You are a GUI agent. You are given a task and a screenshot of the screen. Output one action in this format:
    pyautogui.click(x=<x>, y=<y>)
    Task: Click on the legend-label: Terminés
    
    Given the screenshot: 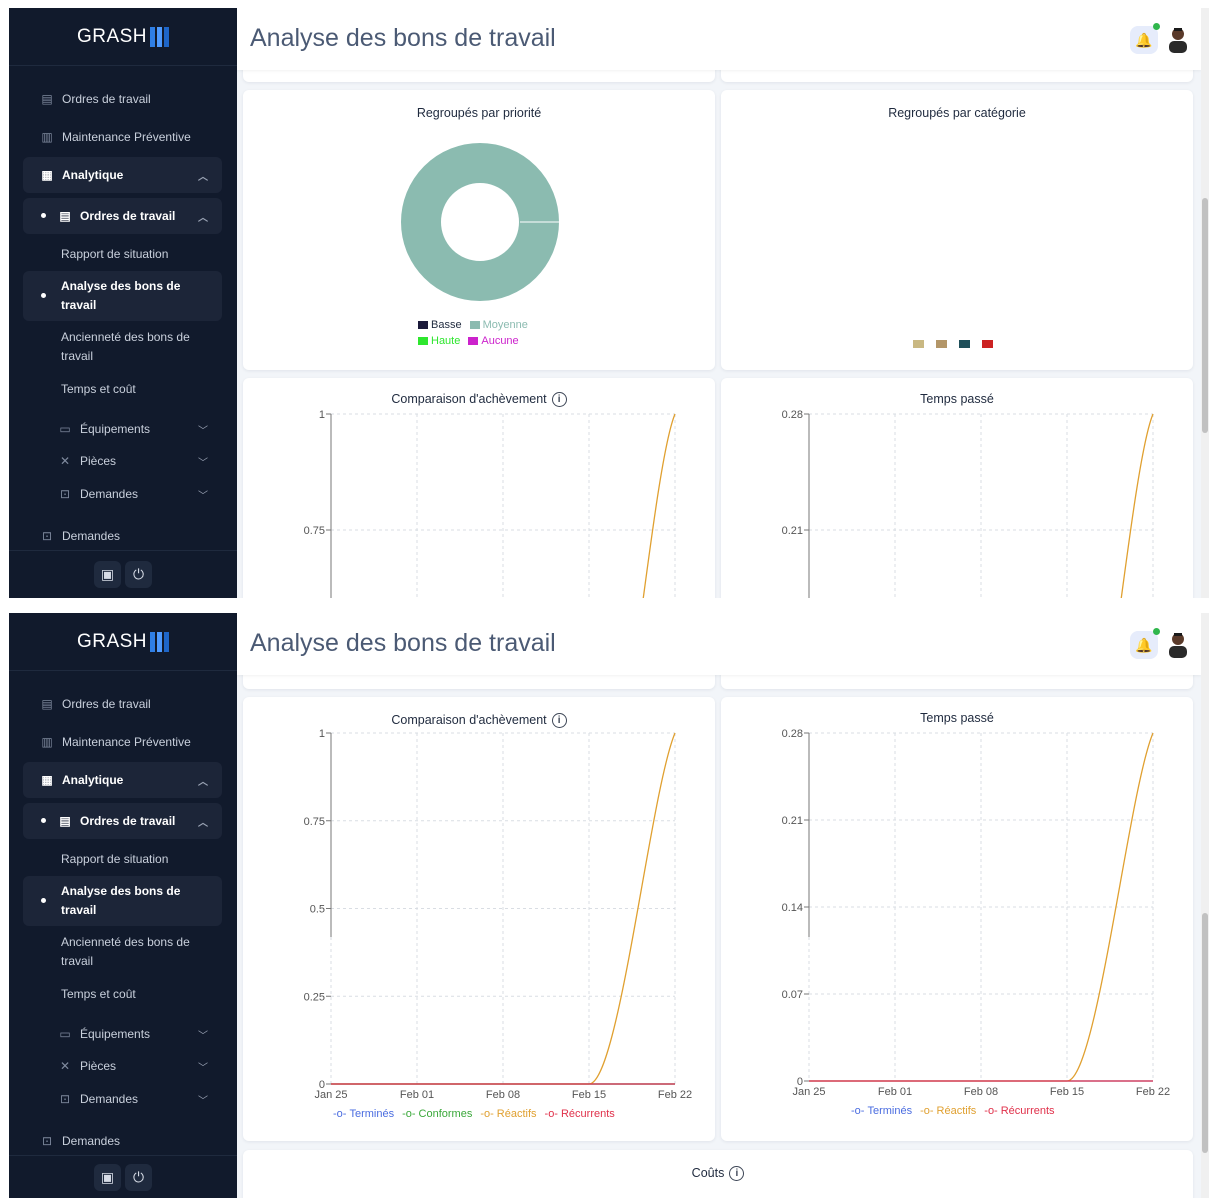 What is the action you would take?
    pyautogui.click(x=372, y=1114)
    